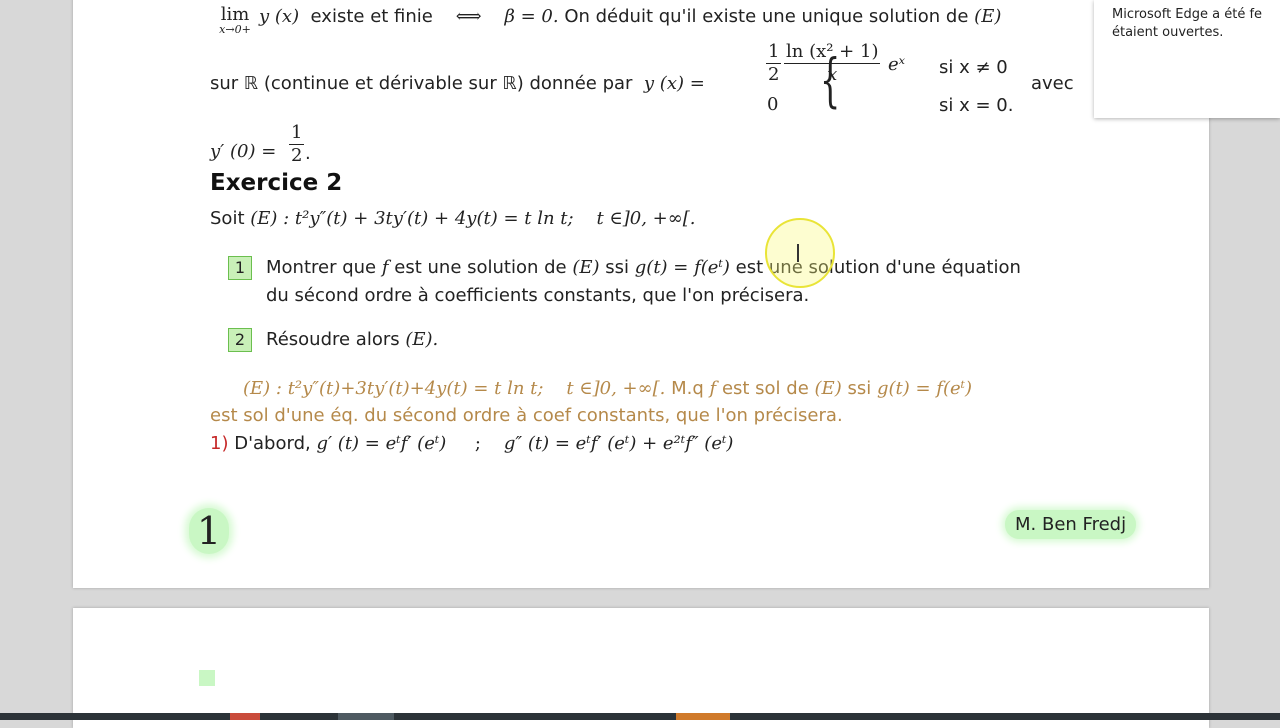 Image resolution: width=1280 pixels, height=728 pixels. I want to click on question-1-number: 1, so click(240, 268).